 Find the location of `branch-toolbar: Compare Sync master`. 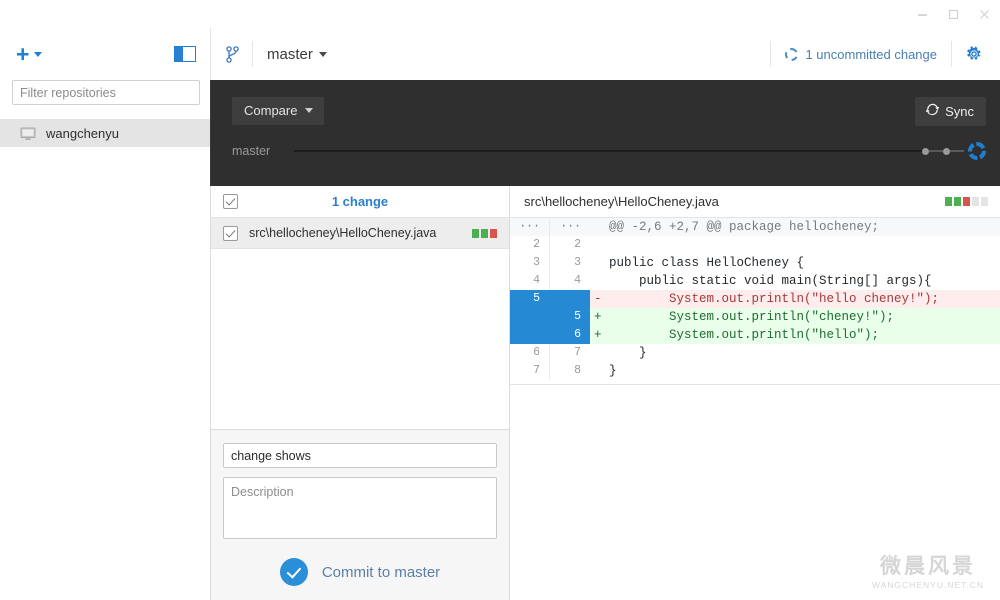

branch-toolbar: Compare Sync master is located at coordinates (605, 133).